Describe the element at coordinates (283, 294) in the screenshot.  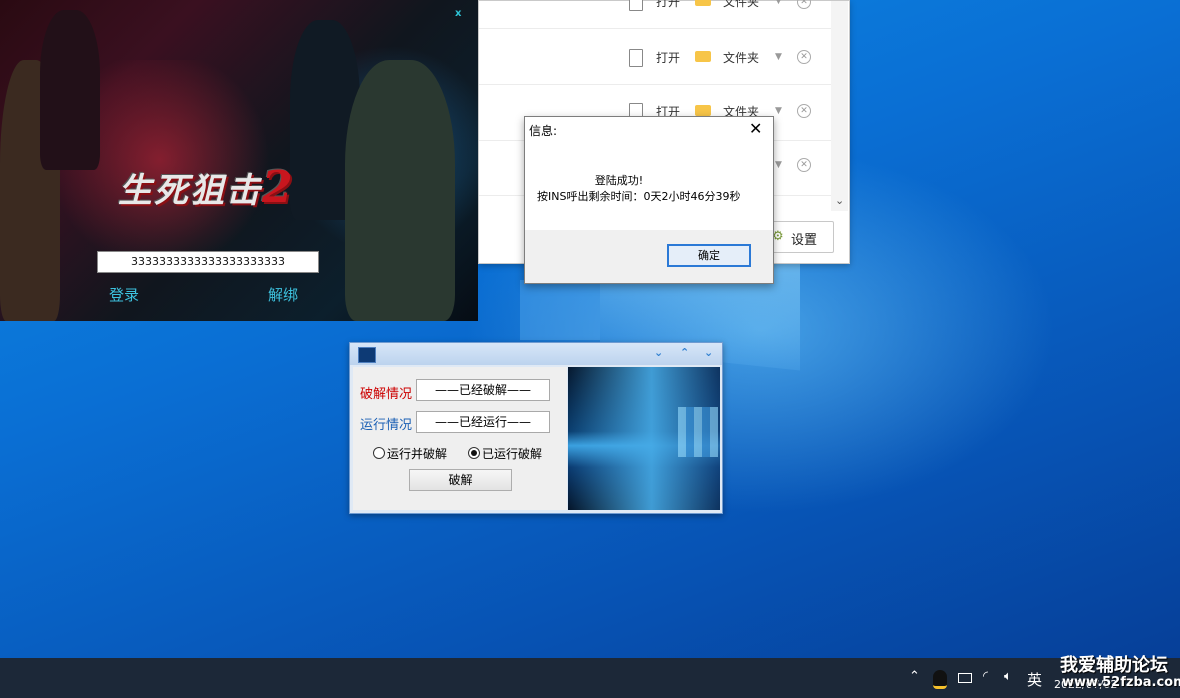
I see `unbind-button: 解绑` at that location.